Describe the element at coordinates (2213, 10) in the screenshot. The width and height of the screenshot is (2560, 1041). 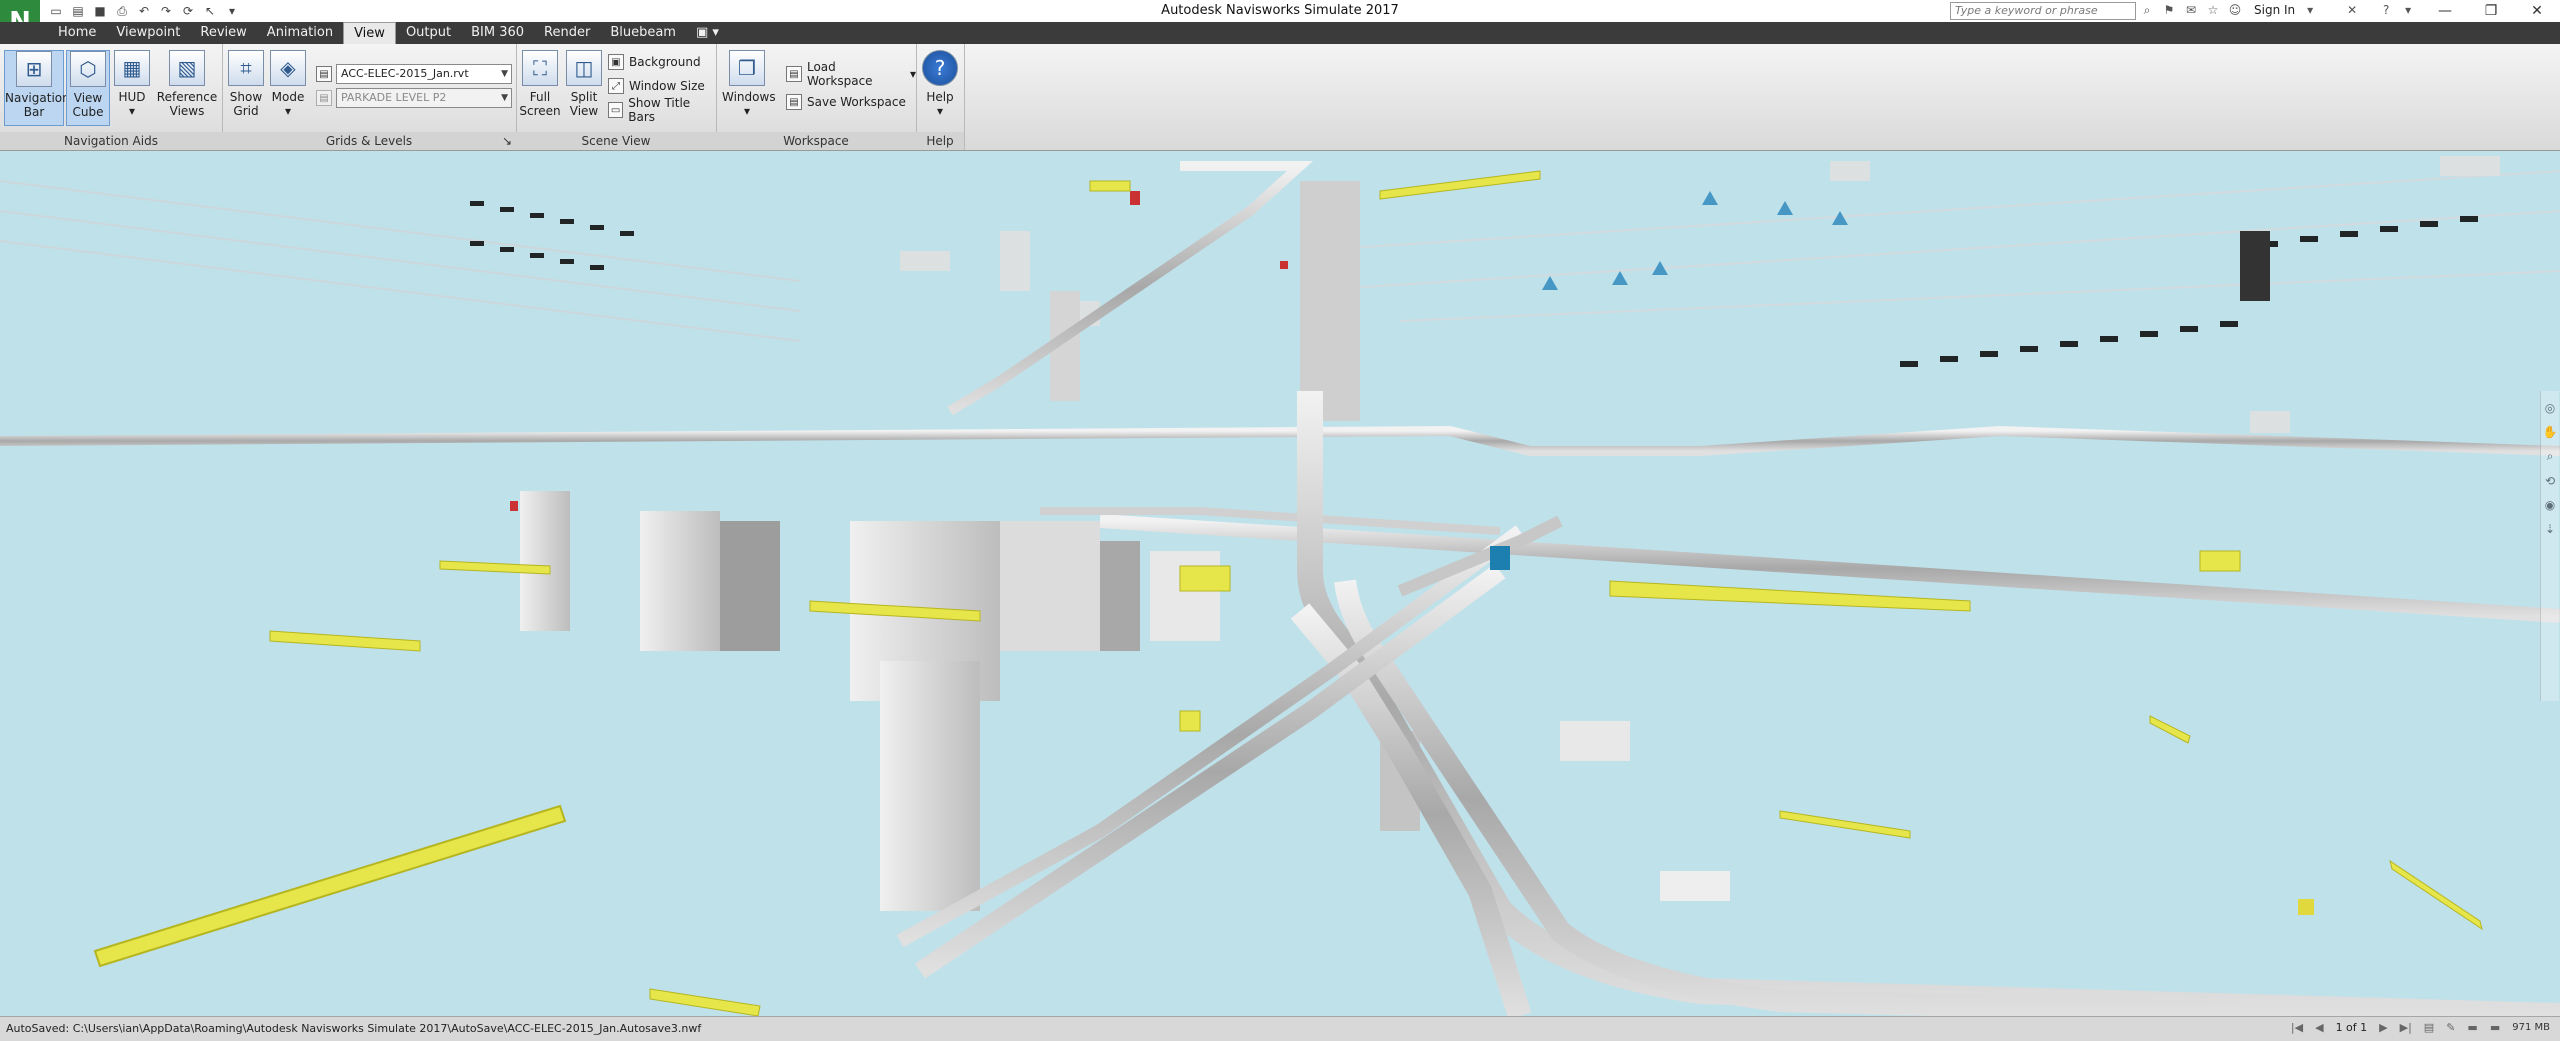
I see `favorites-icon: ☆` at that location.